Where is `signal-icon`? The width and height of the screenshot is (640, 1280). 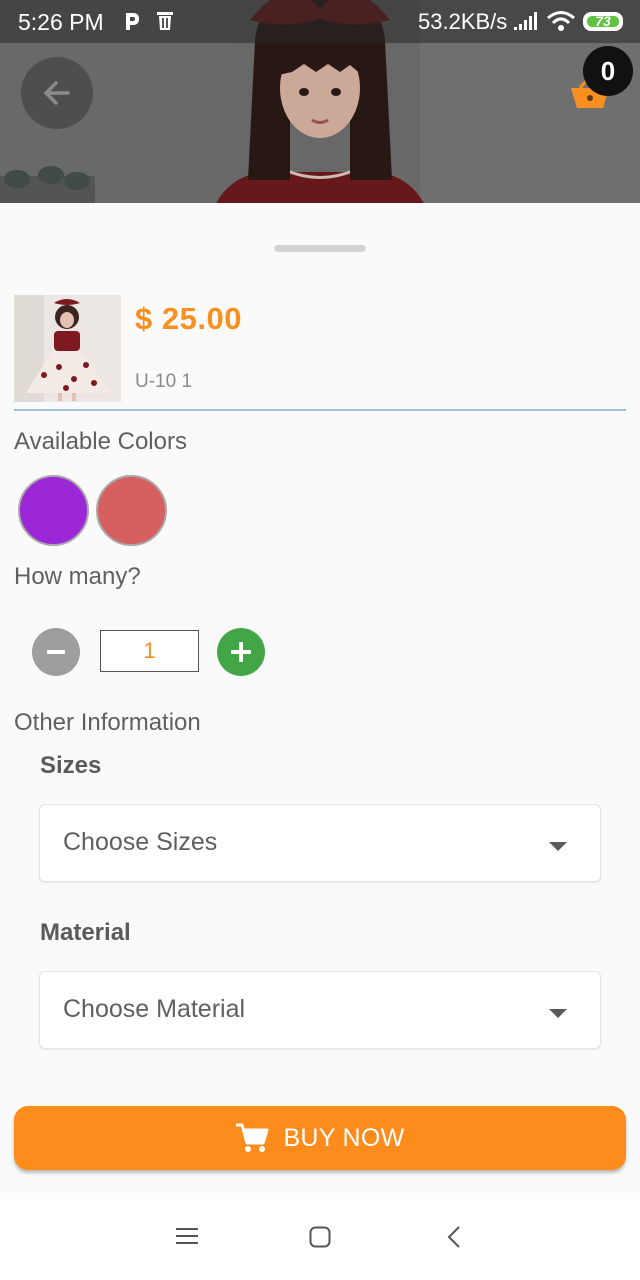 signal-icon is located at coordinates (525, 21).